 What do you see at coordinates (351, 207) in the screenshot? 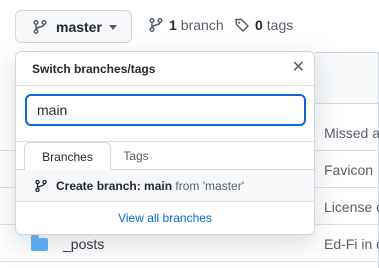
I see `commit-message: License c` at bounding box center [351, 207].